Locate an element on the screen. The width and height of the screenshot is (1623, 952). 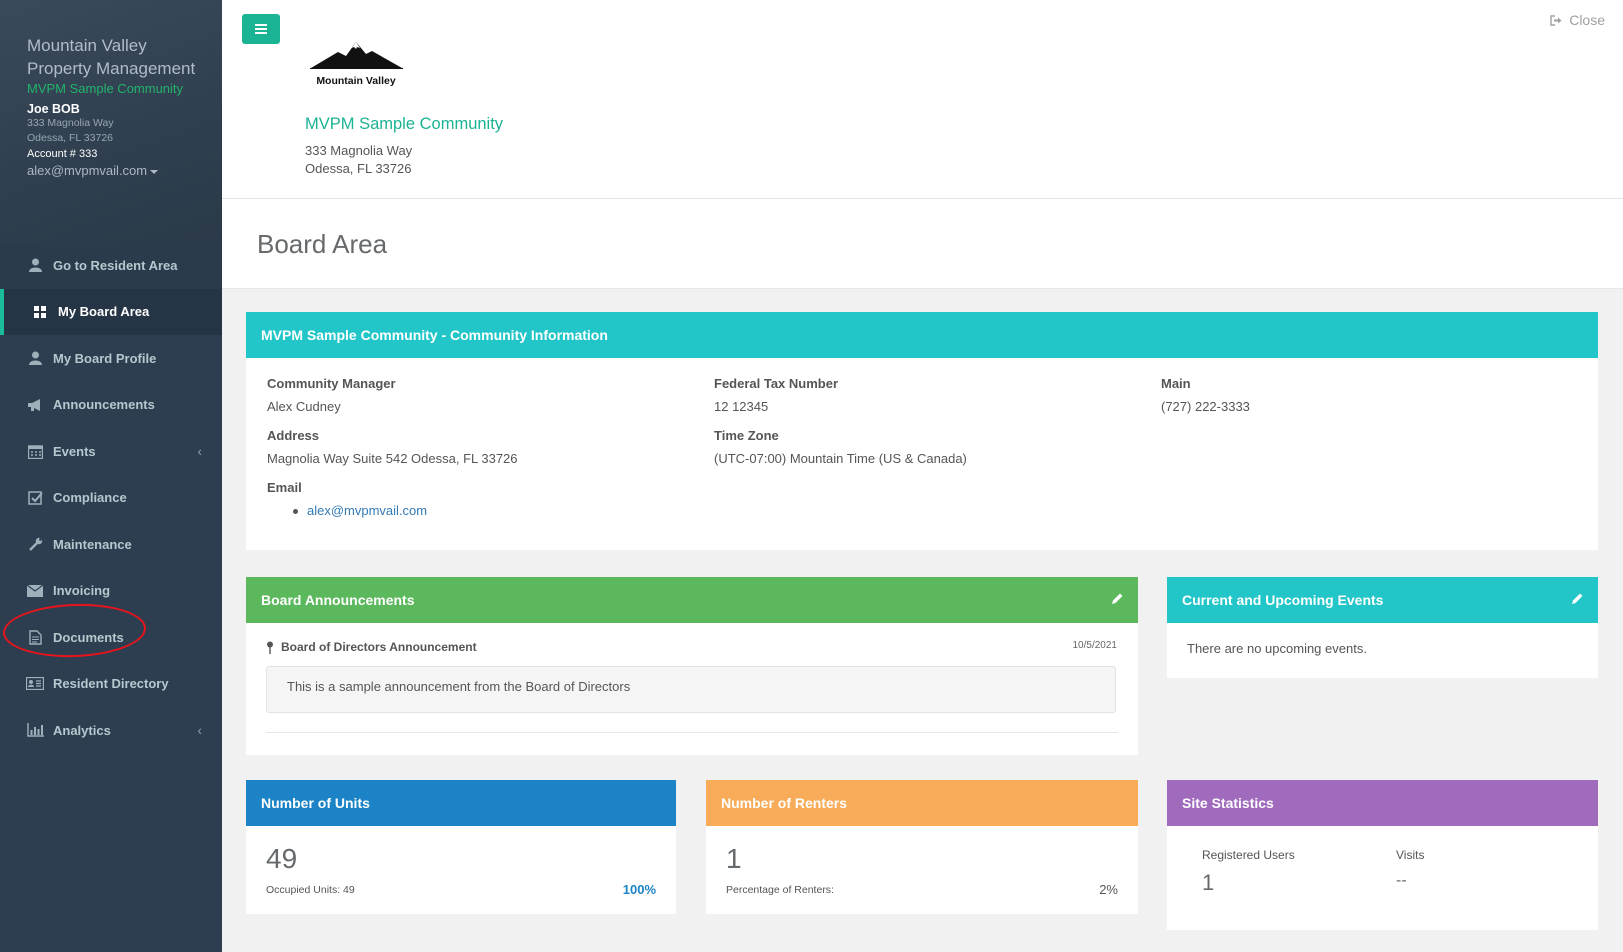
main-phone-label: Main is located at coordinates (1176, 383).